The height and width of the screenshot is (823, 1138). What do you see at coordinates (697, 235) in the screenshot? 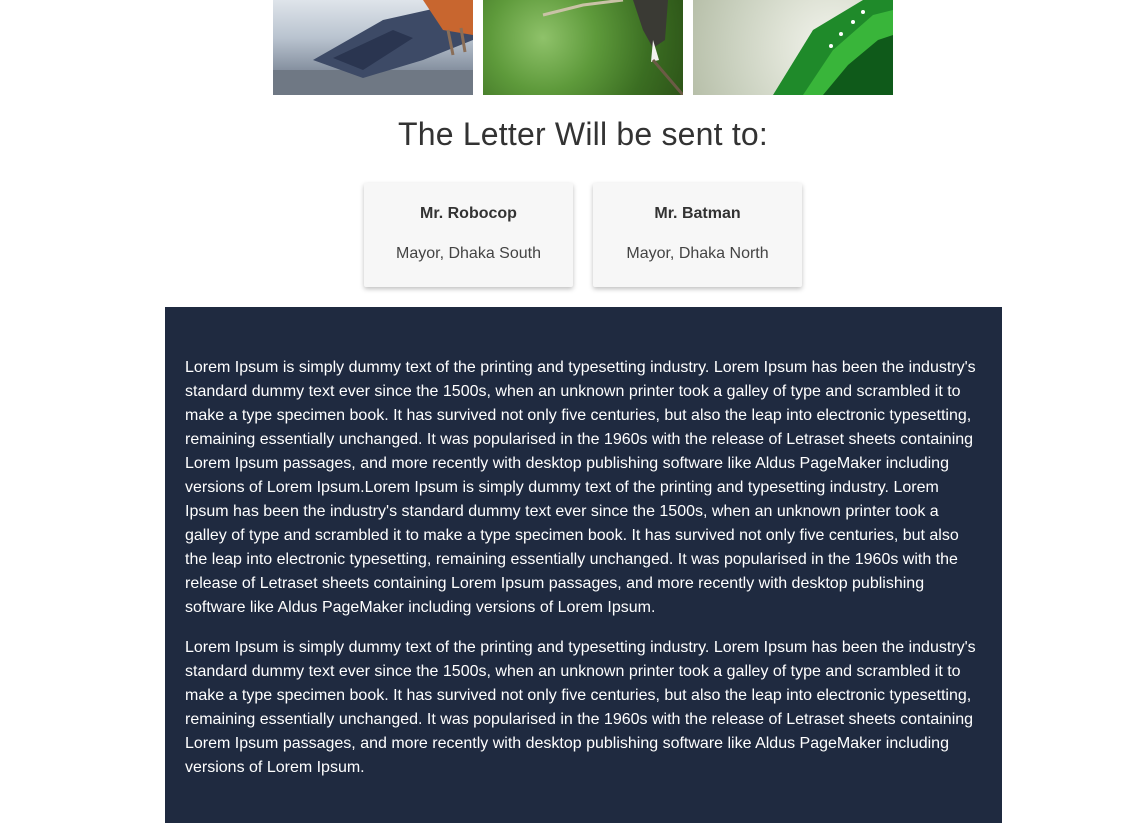
I see `recipient-card: Mr. Batman Mayor, Dhaka North` at bounding box center [697, 235].